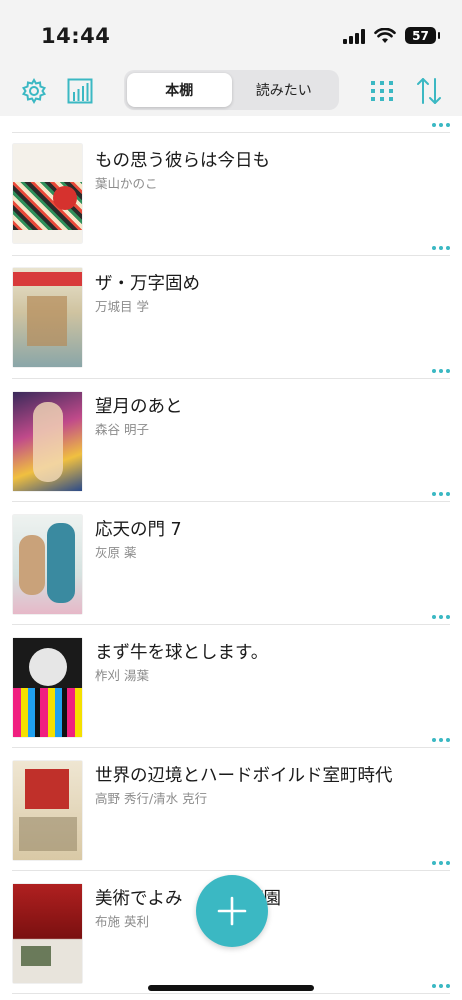 The width and height of the screenshot is (462, 1000). What do you see at coordinates (231, 809) in the screenshot?
I see `list-item: 世界の辺境とハードボイルド室町時代 高野 秀行/清水 克行` at bounding box center [231, 809].